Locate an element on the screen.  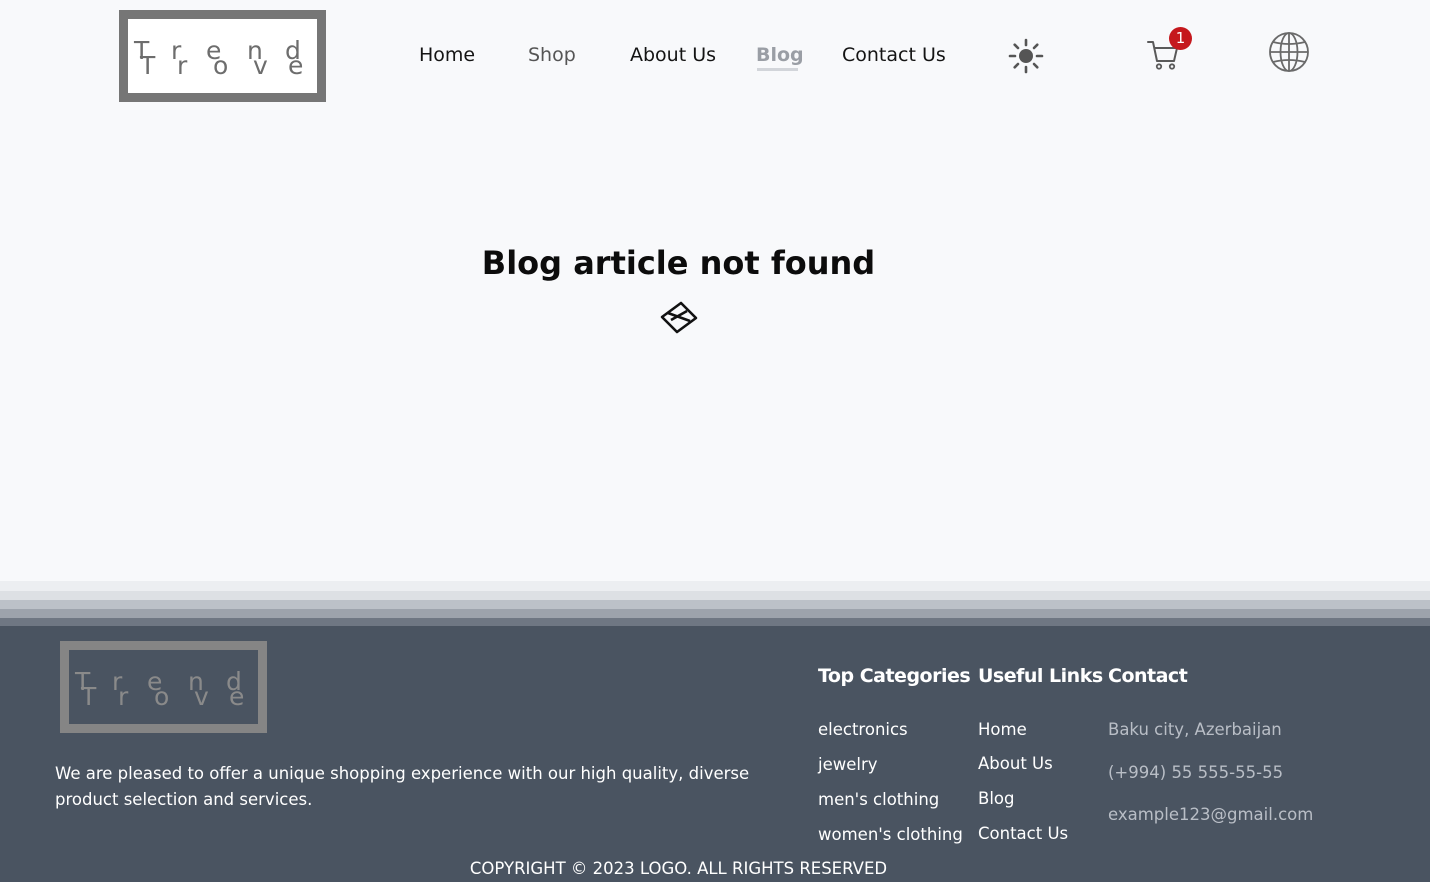
nav-home: Home is located at coordinates (447, 55).